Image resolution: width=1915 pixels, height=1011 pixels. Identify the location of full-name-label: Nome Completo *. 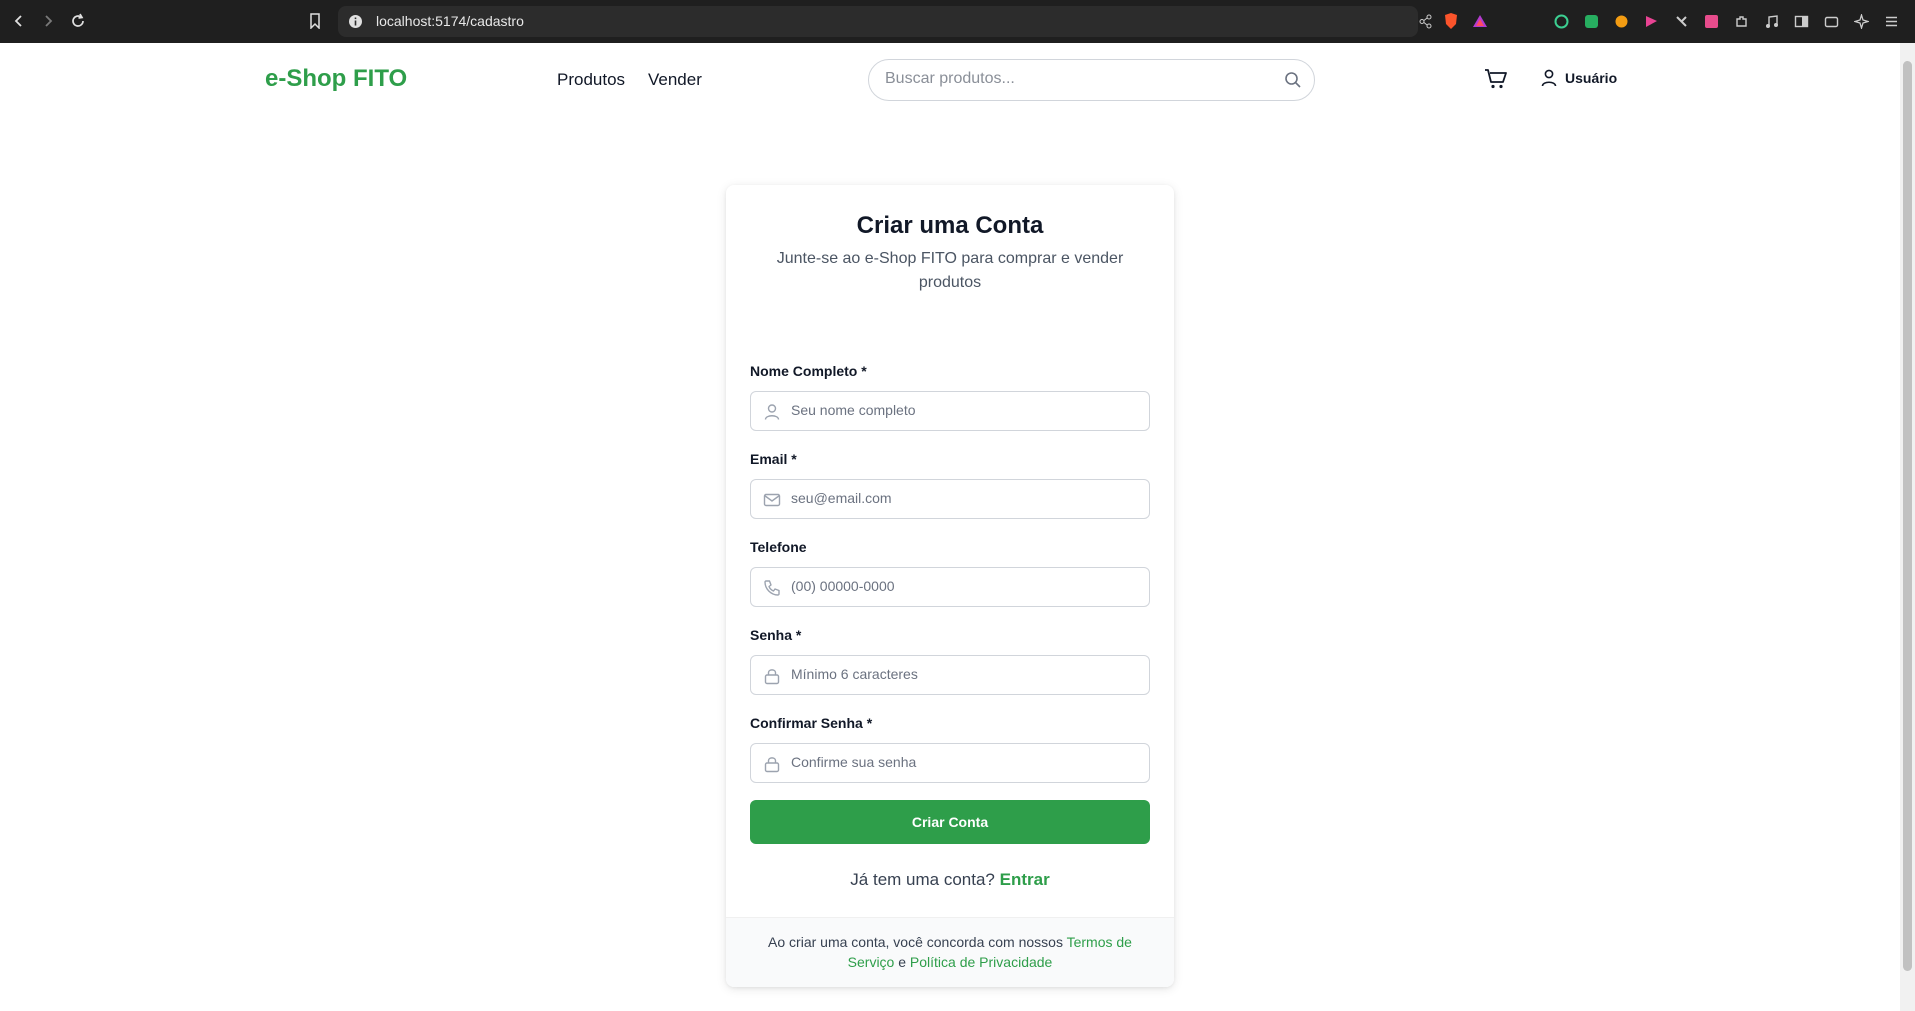
(808, 371).